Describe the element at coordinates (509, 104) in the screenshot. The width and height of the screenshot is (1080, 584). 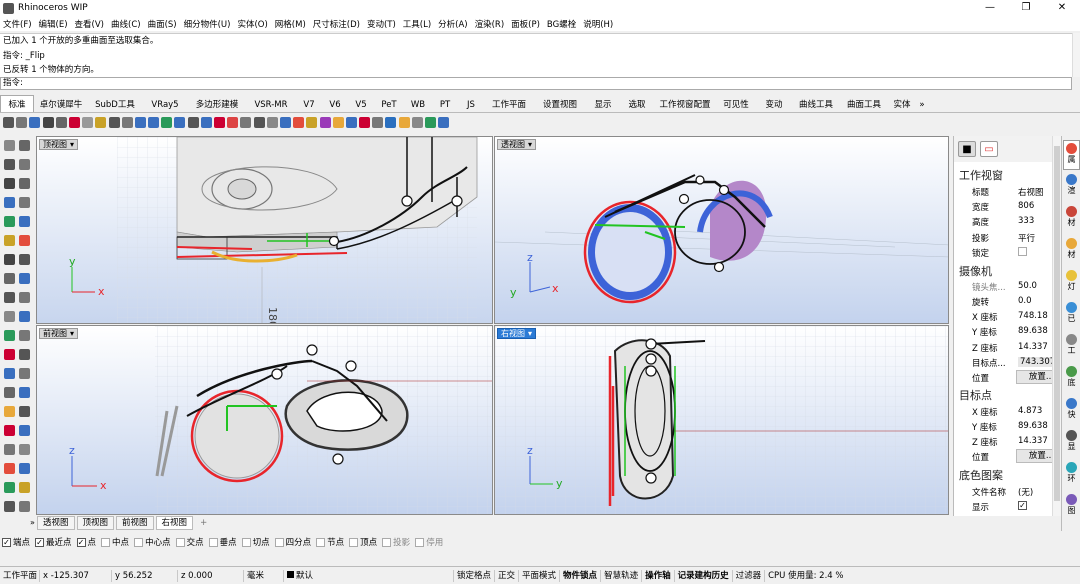
I see `tab-13: 工作平面` at that location.